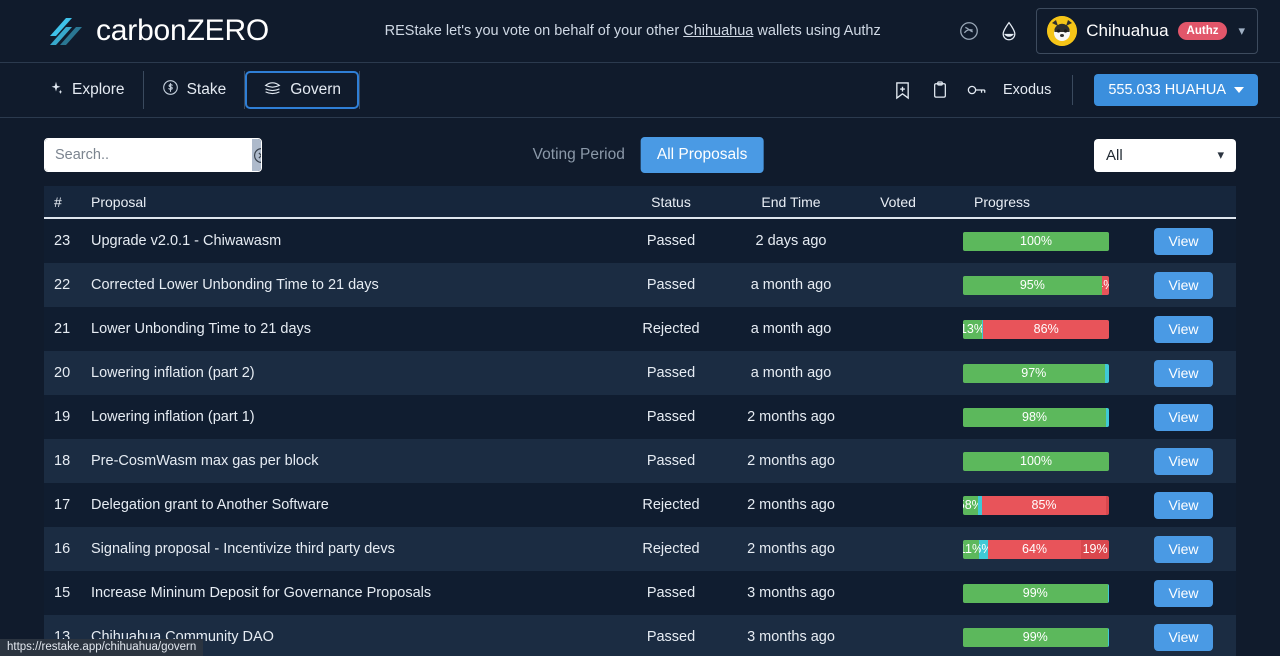 The height and width of the screenshot is (656, 1280). I want to click on dog-avatar-icon, so click(1062, 31).